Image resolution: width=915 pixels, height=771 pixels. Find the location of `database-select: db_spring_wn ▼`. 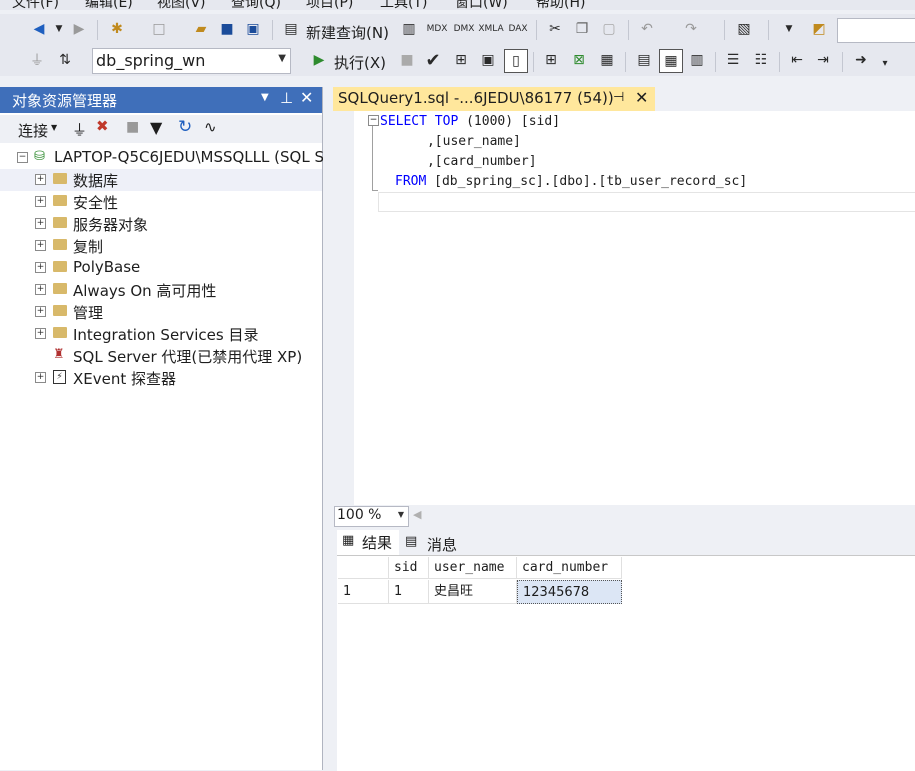

database-select: db_spring_wn ▼ is located at coordinates (191, 61).